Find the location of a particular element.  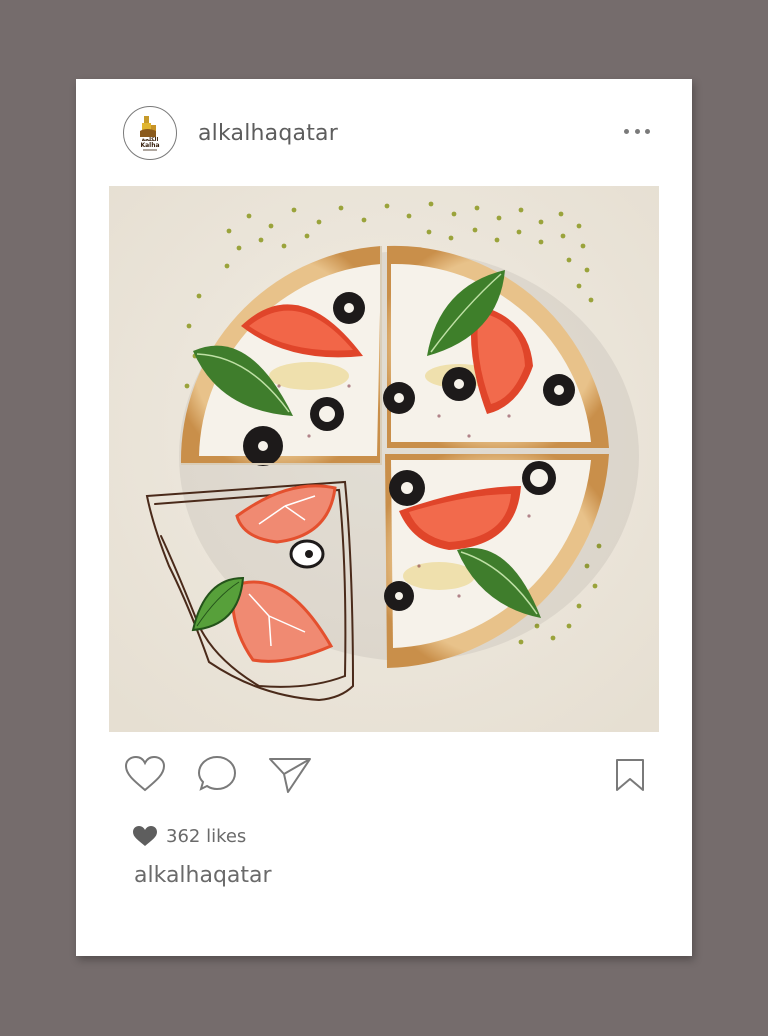

avatar: الكلحة Kalha is located at coordinates (150, 133).